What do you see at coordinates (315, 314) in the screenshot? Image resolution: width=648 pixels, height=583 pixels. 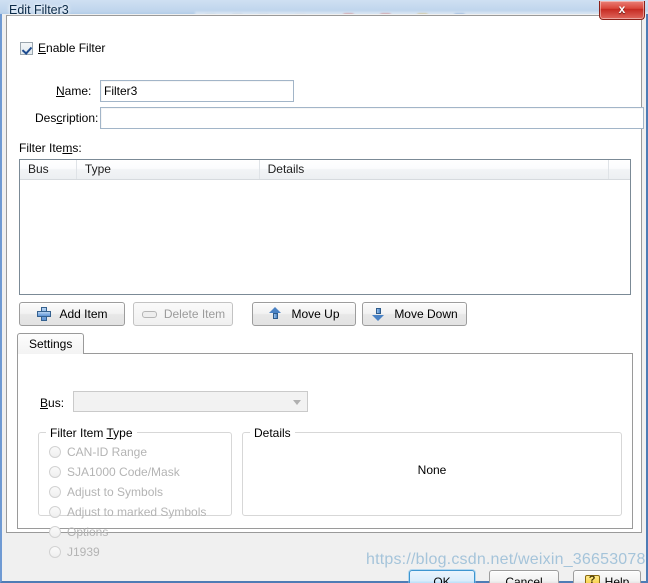 I see `move-up-label: Move Up` at bounding box center [315, 314].